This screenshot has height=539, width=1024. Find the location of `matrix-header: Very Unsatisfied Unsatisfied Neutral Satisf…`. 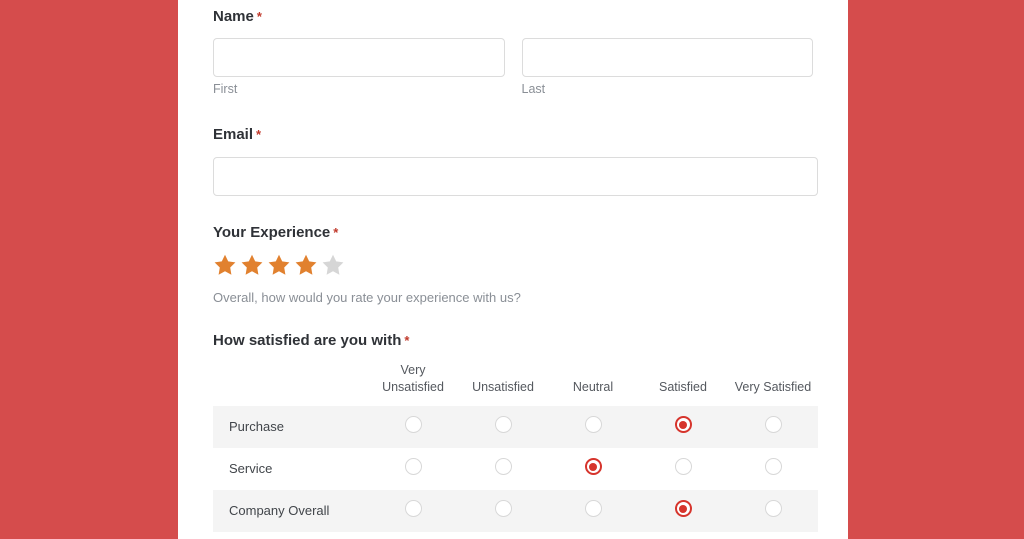

matrix-header: Very Unsatisfied Unsatisfied Neutral Satisf… is located at coordinates (515, 384).